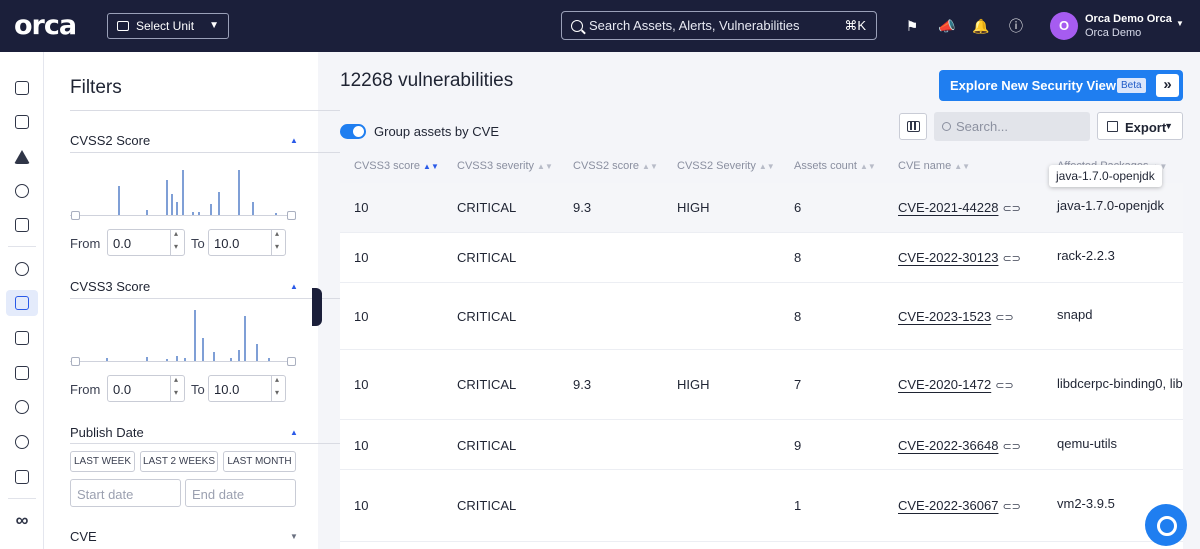  I want to click on cve-link: CVE-2022-36067 ⊂⊃, so click(959, 505).